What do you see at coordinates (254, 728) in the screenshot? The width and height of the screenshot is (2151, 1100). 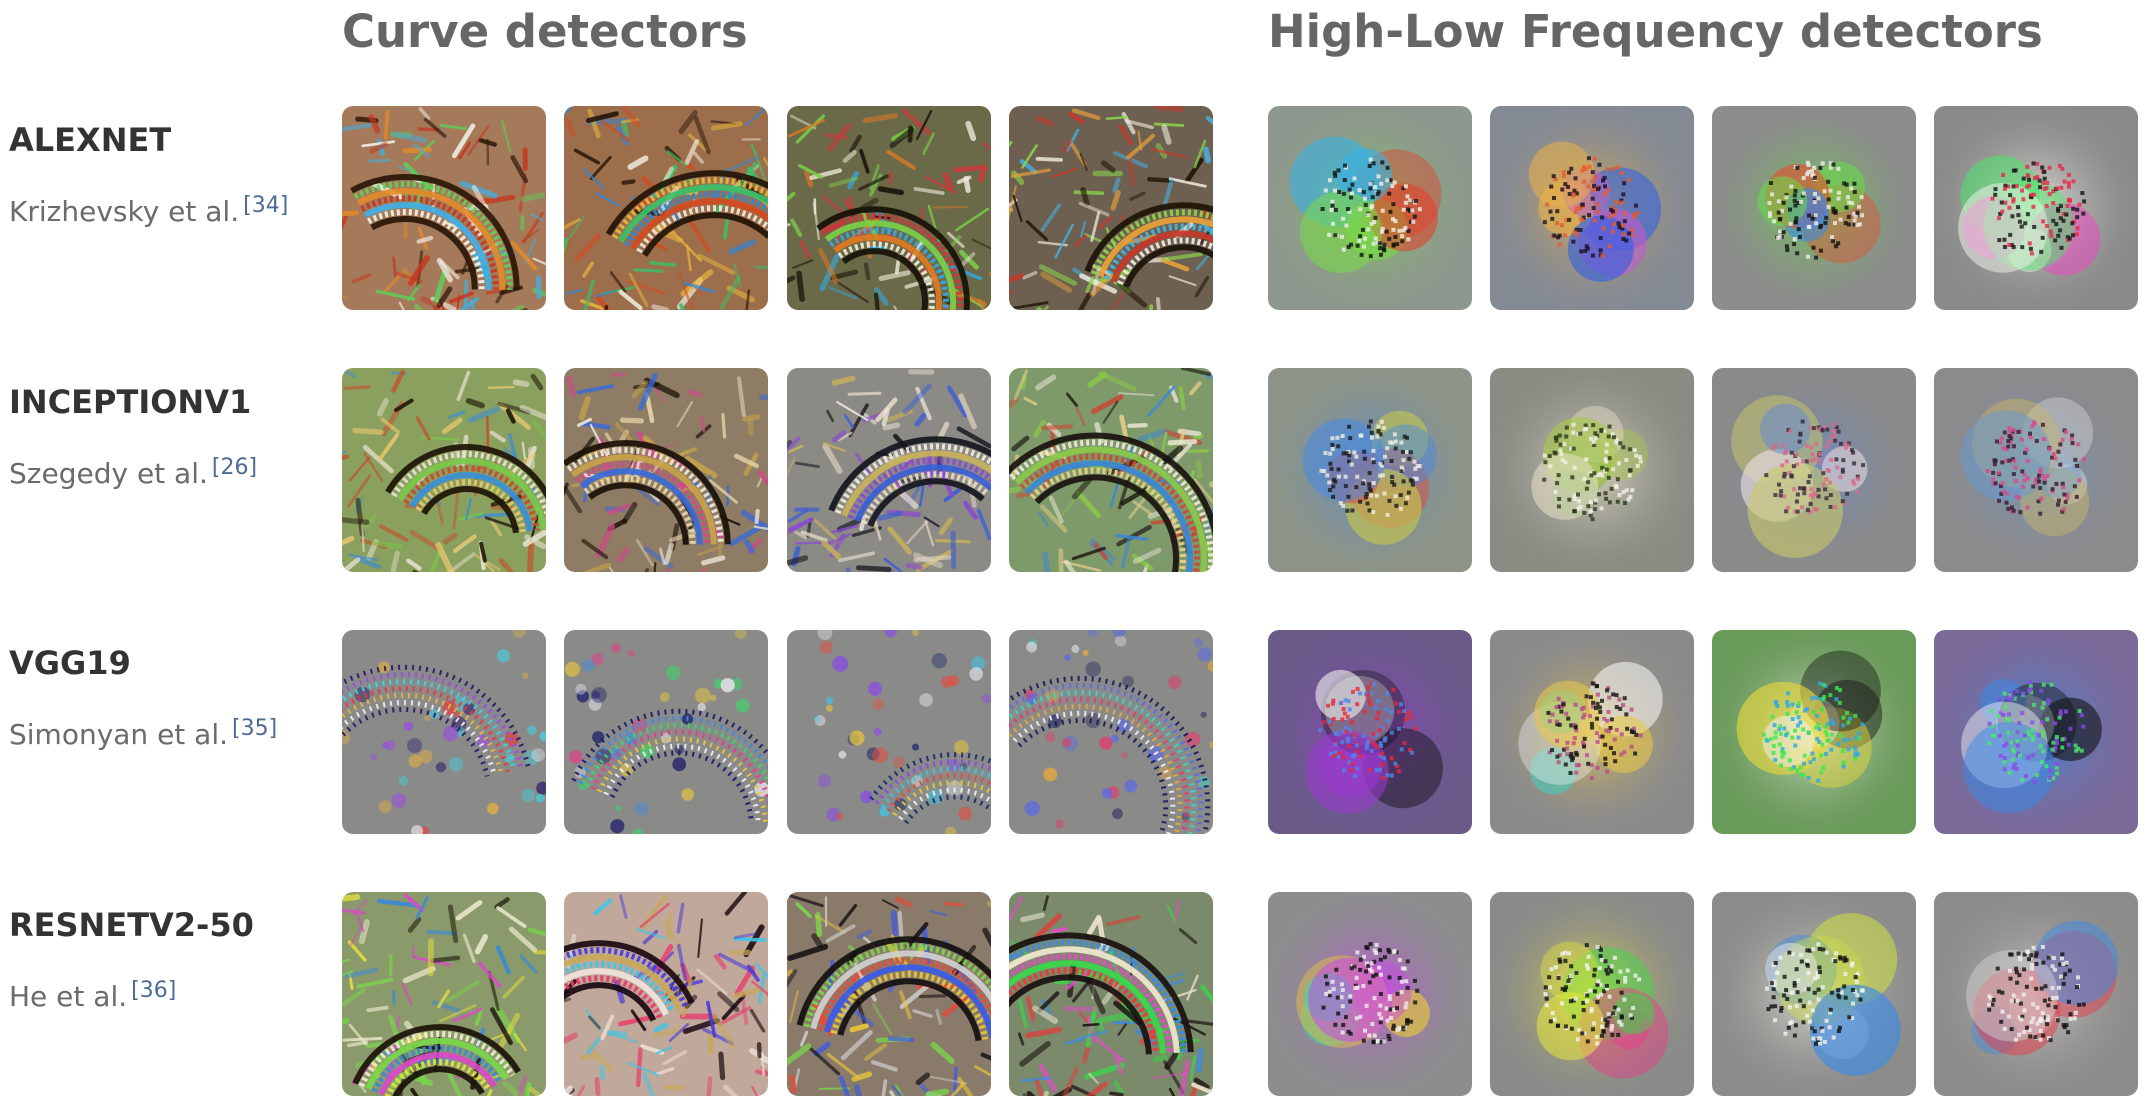 I see `reference-link: [35]` at bounding box center [254, 728].